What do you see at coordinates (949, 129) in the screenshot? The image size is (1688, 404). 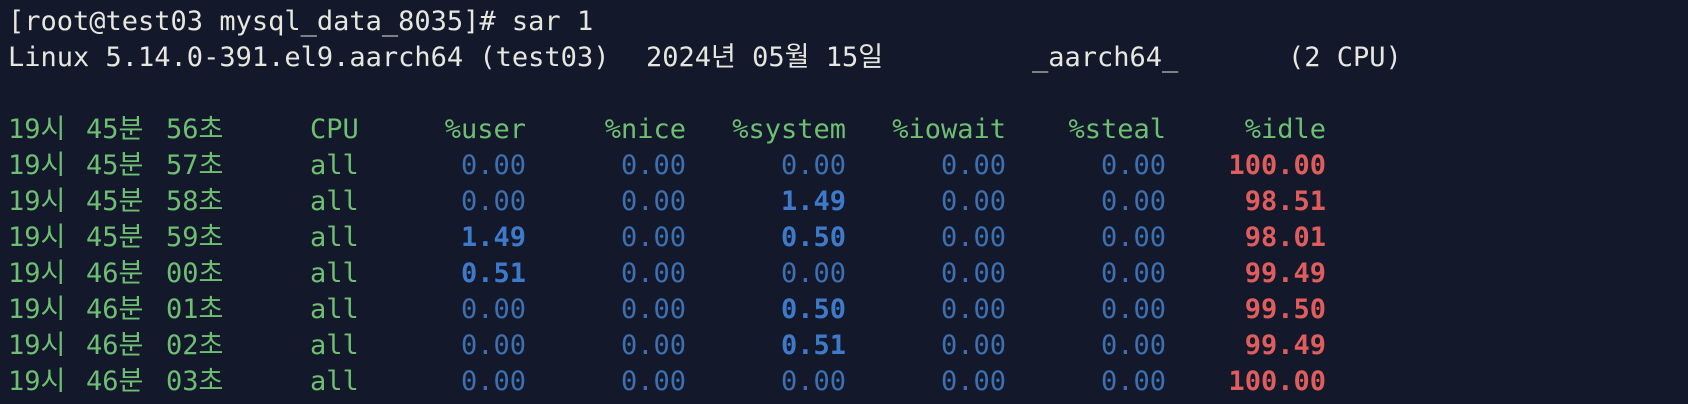 I see `header-iowait: %iowait` at bounding box center [949, 129].